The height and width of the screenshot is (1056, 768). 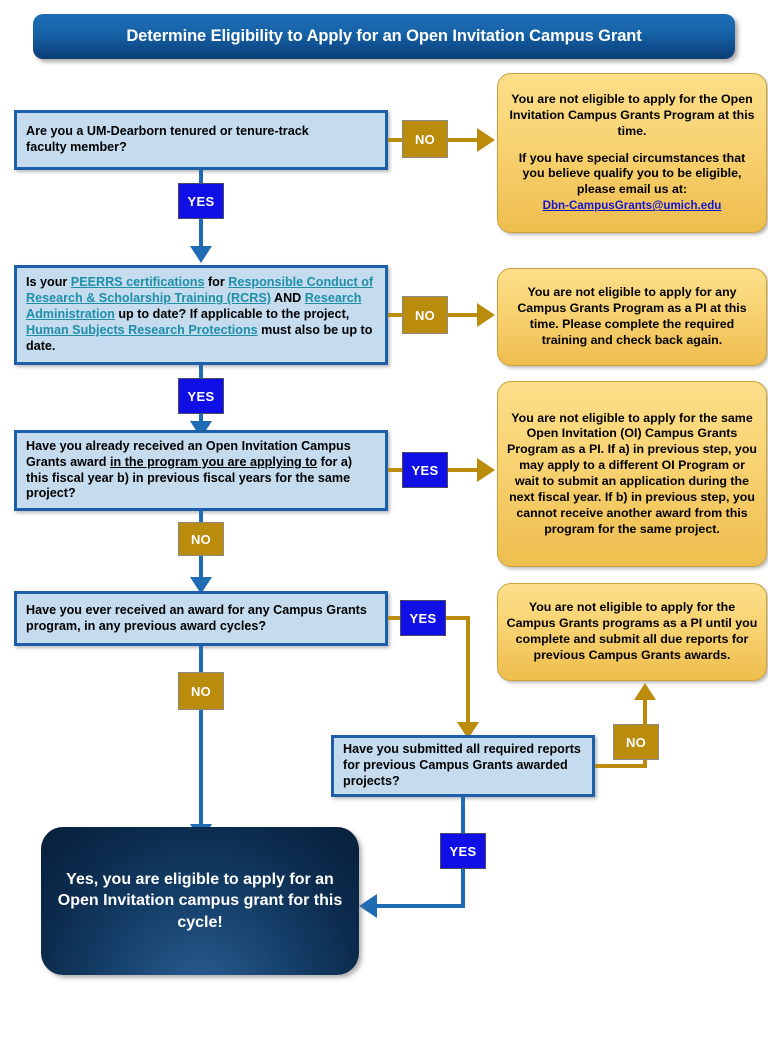 What do you see at coordinates (201, 539) in the screenshot?
I see `badge-q3-no: NO` at bounding box center [201, 539].